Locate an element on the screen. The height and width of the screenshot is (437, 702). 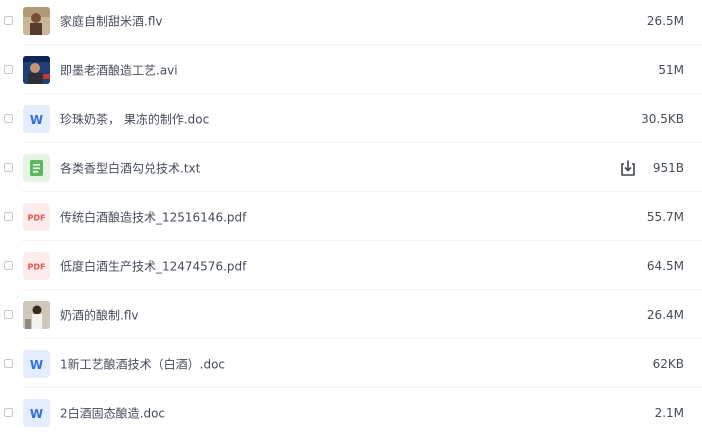
file-size: 26.4M is located at coordinates (665, 314).